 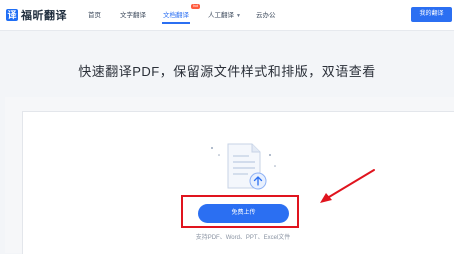 I want to click on red-pointer-arrow-icon, so click(x=347, y=186).